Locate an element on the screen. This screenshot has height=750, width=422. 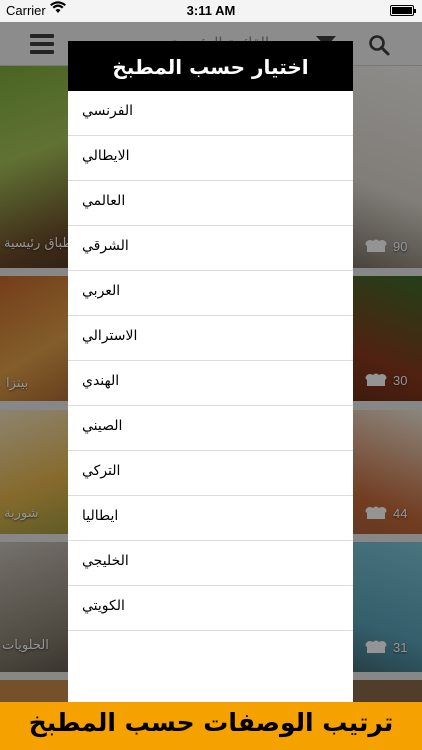
cuisine-option-kuwaiti: الكويتي is located at coordinates (210, 608).